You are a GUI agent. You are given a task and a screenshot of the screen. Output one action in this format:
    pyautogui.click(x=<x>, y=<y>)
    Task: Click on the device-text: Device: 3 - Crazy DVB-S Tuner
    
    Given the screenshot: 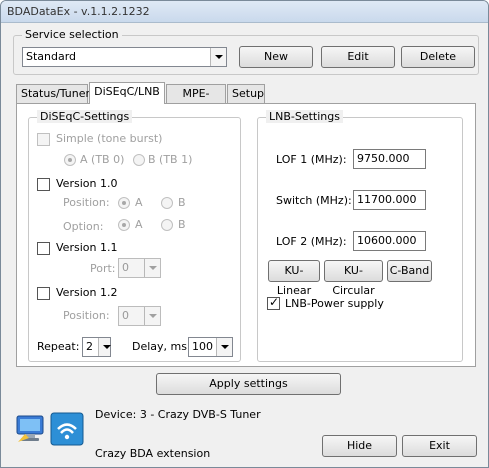 What is the action you would take?
    pyautogui.click(x=178, y=414)
    